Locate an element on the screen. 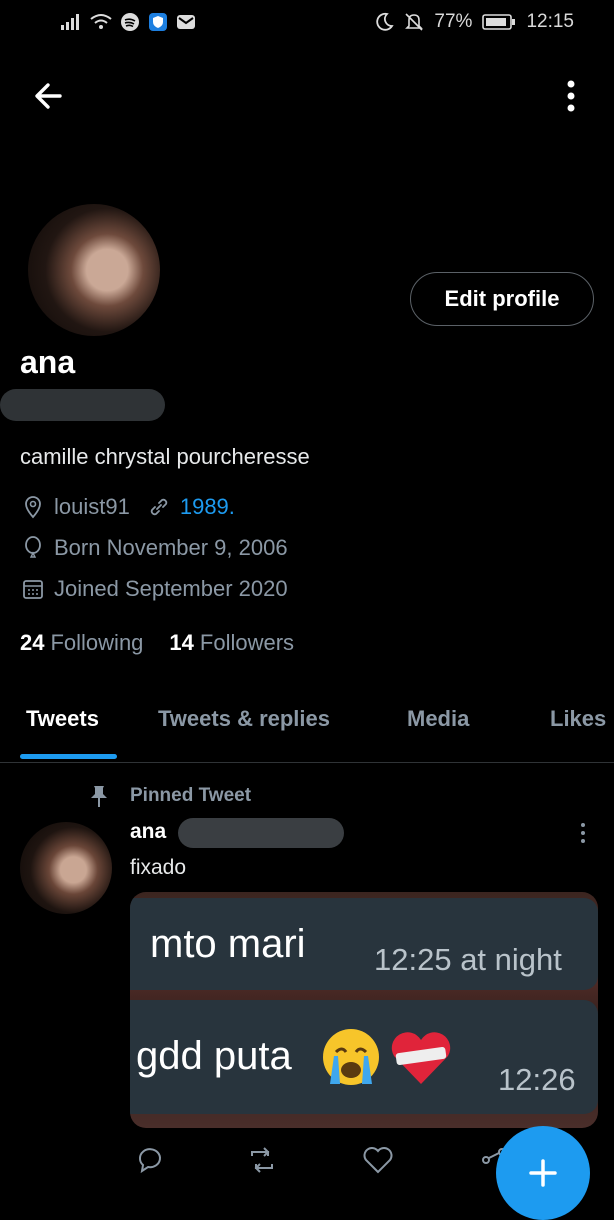  status-right: 77% 12:15 is located at coordinates (474, 22).